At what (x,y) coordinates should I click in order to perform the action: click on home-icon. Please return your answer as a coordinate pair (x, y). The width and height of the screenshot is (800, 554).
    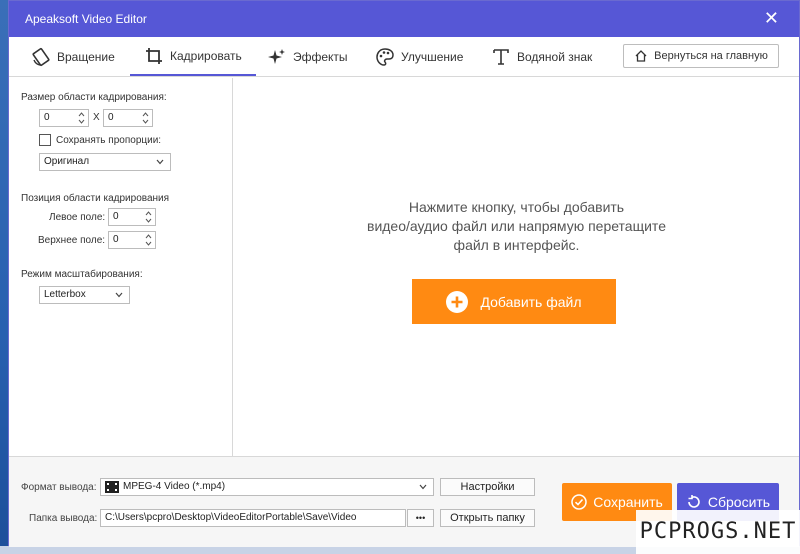
    Looking at the image, I should click on (641, 56).